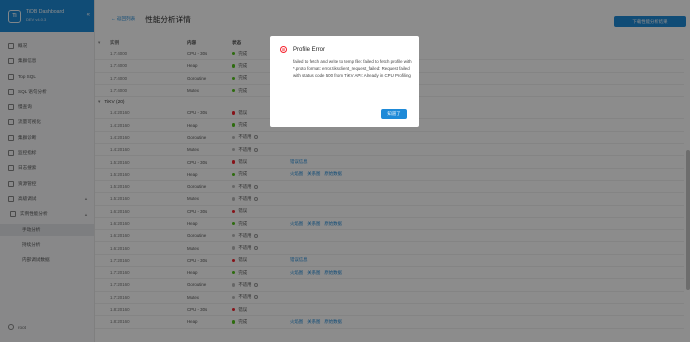  What do you see at coordinates (283, 49) in the screenshot?
I see `error-icon: ⊘` at bounding box center [283, 49].